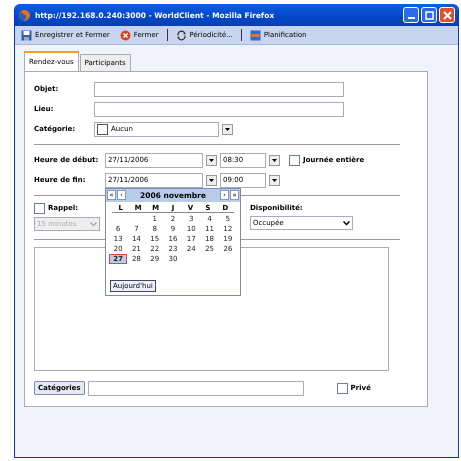 This screenshot has height=461, width=461. What do you see at coordinates (255, 35) in the screenshot?
I see `schedule-icon` at bounding box center [255, 35].